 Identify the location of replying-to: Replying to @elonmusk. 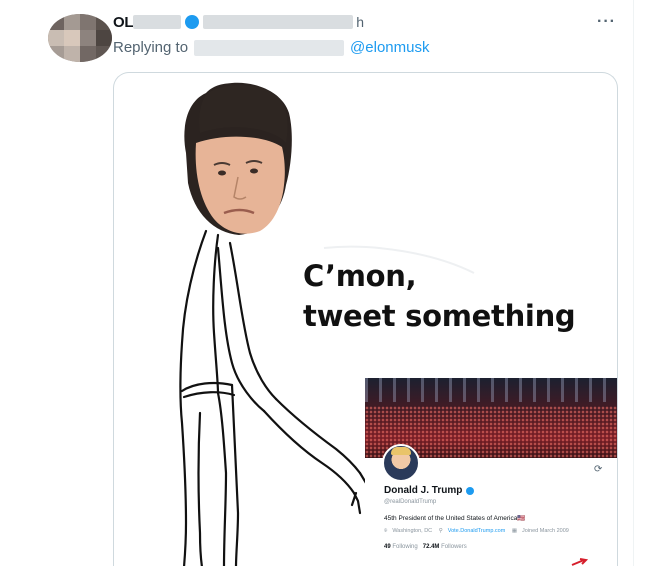
(271, 47).